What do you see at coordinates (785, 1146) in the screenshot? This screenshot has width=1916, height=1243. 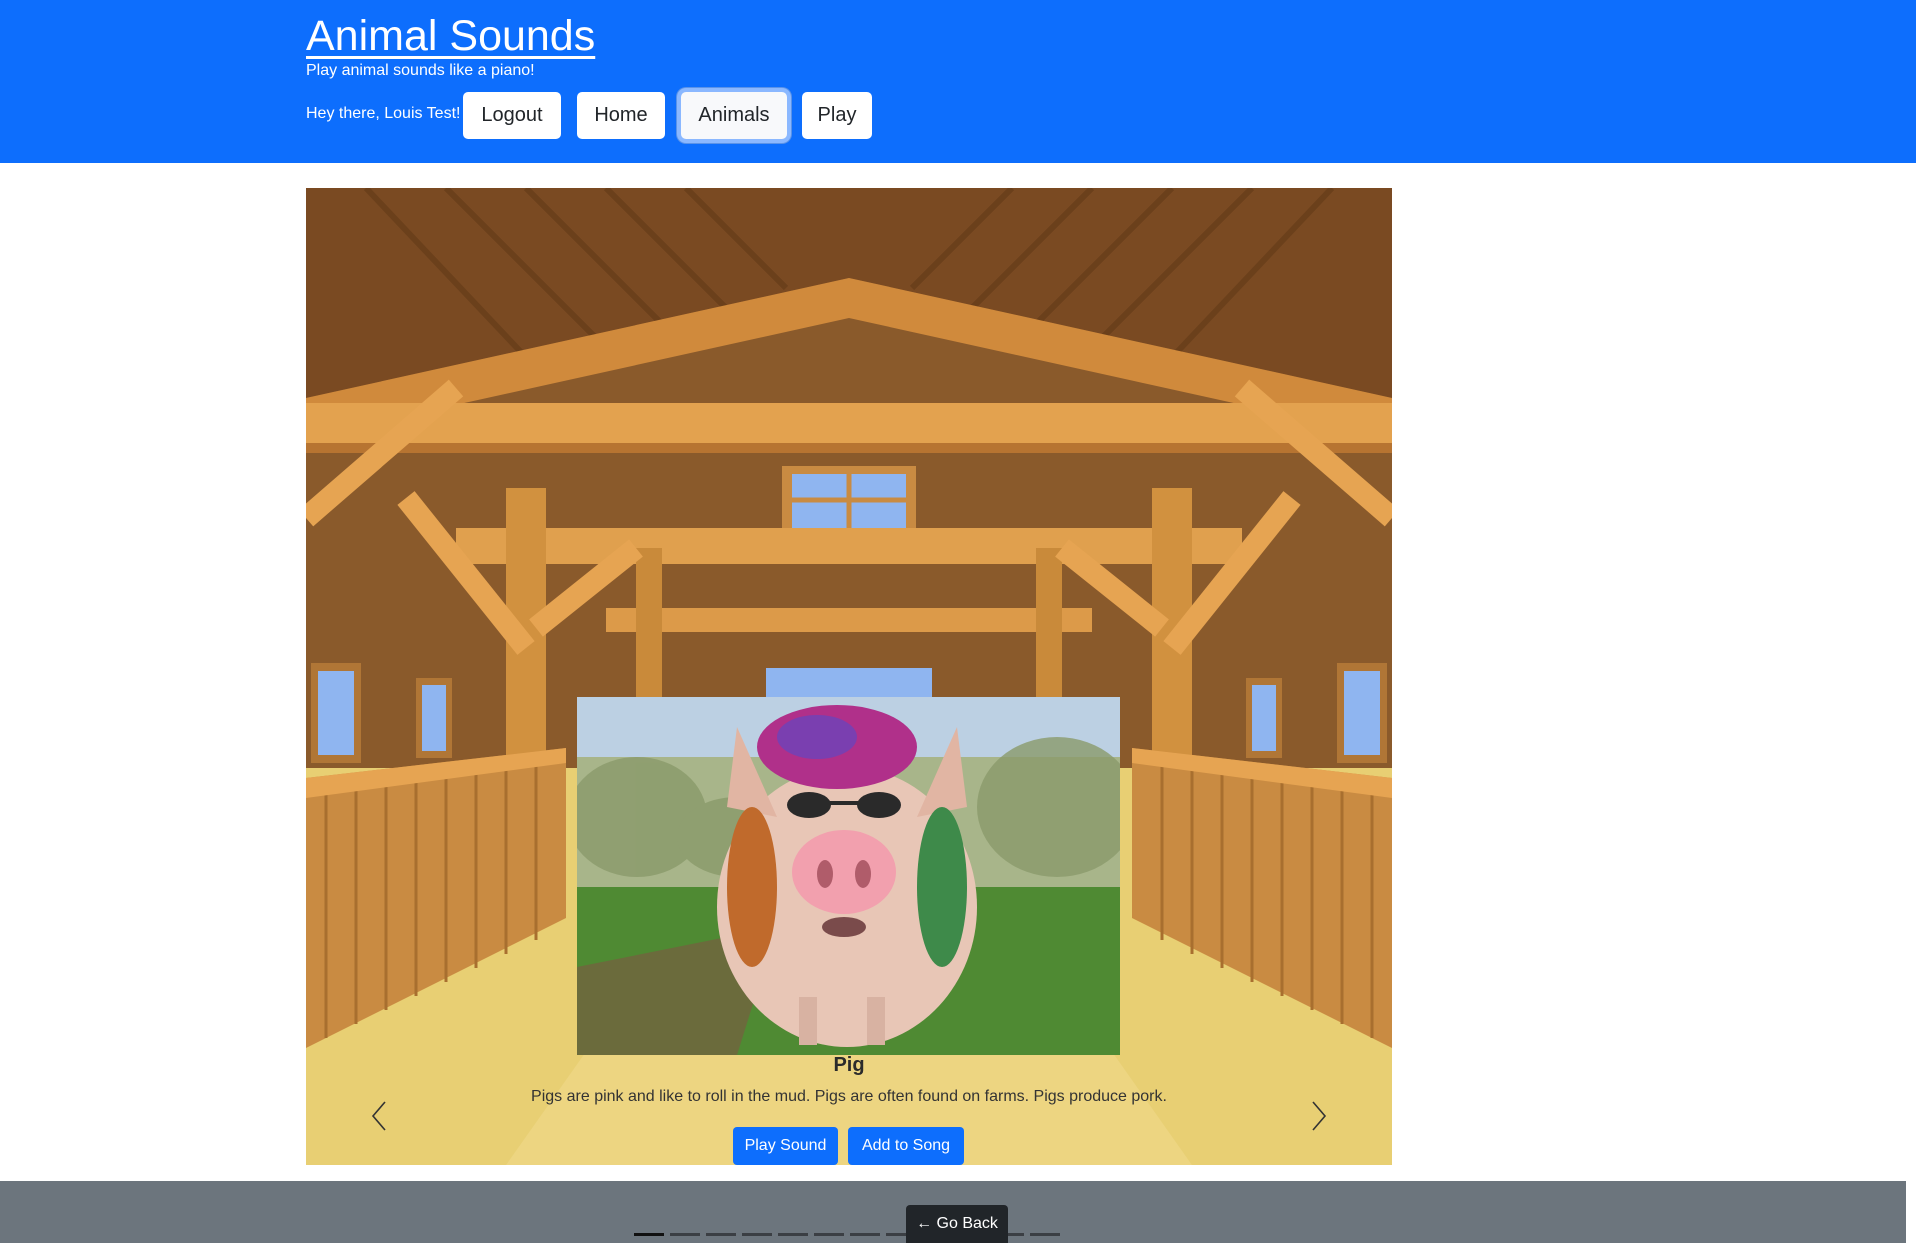 I see `play-sound-button: Play Sound` at bounding box center [785, 1146].